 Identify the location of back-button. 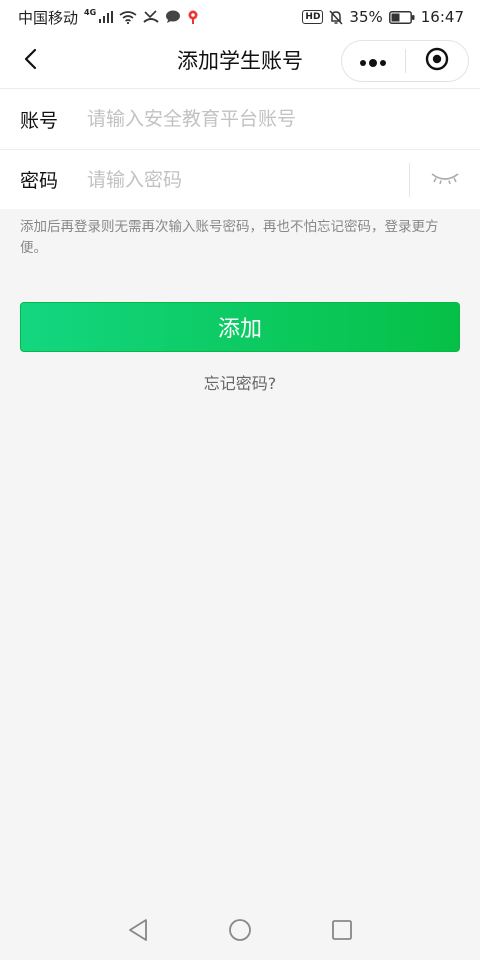
(30, 61).